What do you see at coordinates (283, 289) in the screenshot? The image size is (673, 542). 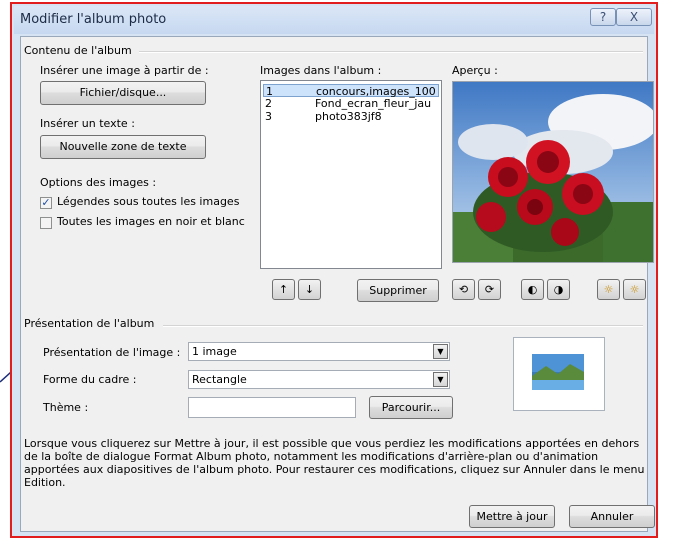 I see `move-up-button: ↑` at bounding box center [283, 289].